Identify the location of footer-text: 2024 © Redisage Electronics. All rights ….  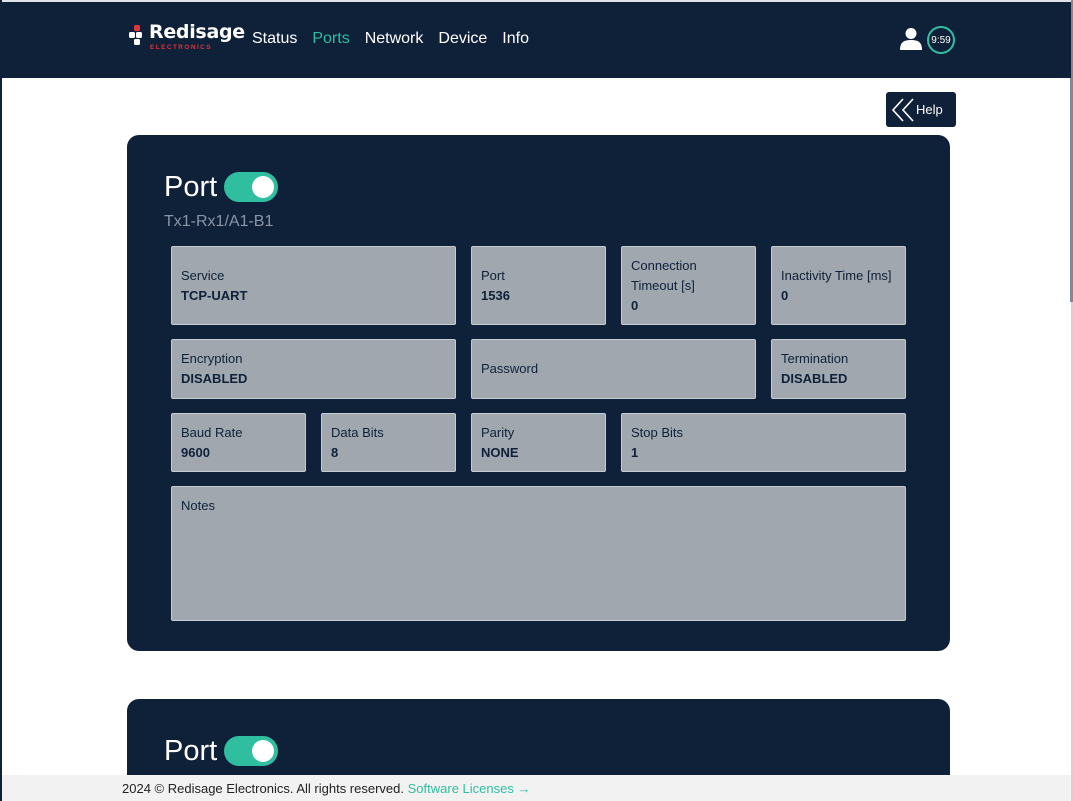
(326, 788).